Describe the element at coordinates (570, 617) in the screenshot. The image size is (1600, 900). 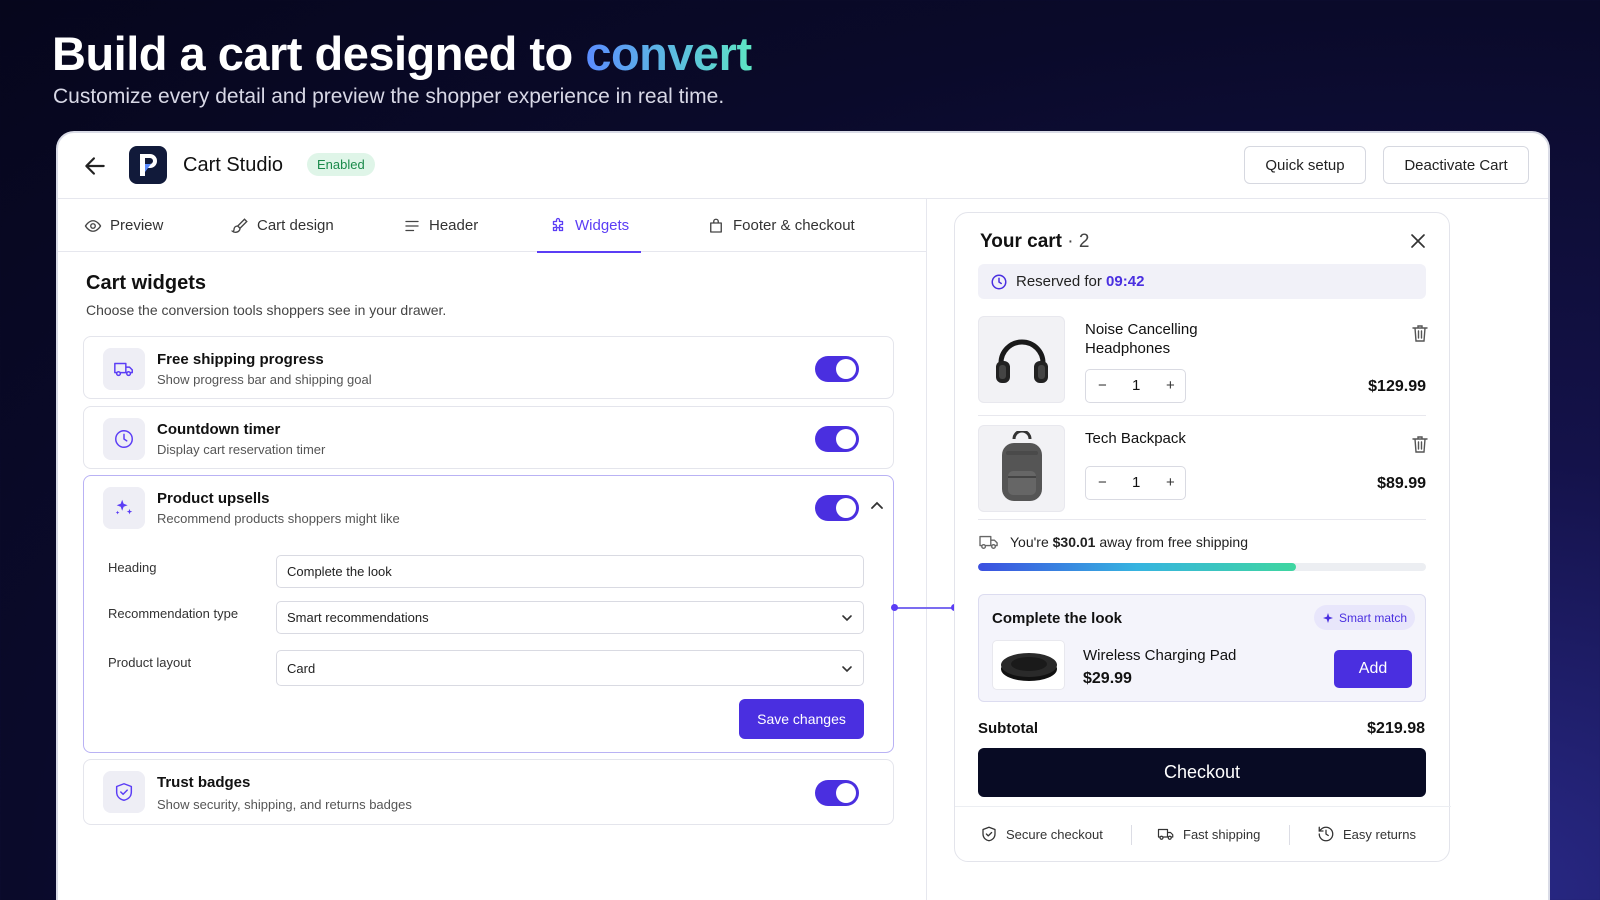
I see `recommendation-type-select: Smart recommendations` at that location.